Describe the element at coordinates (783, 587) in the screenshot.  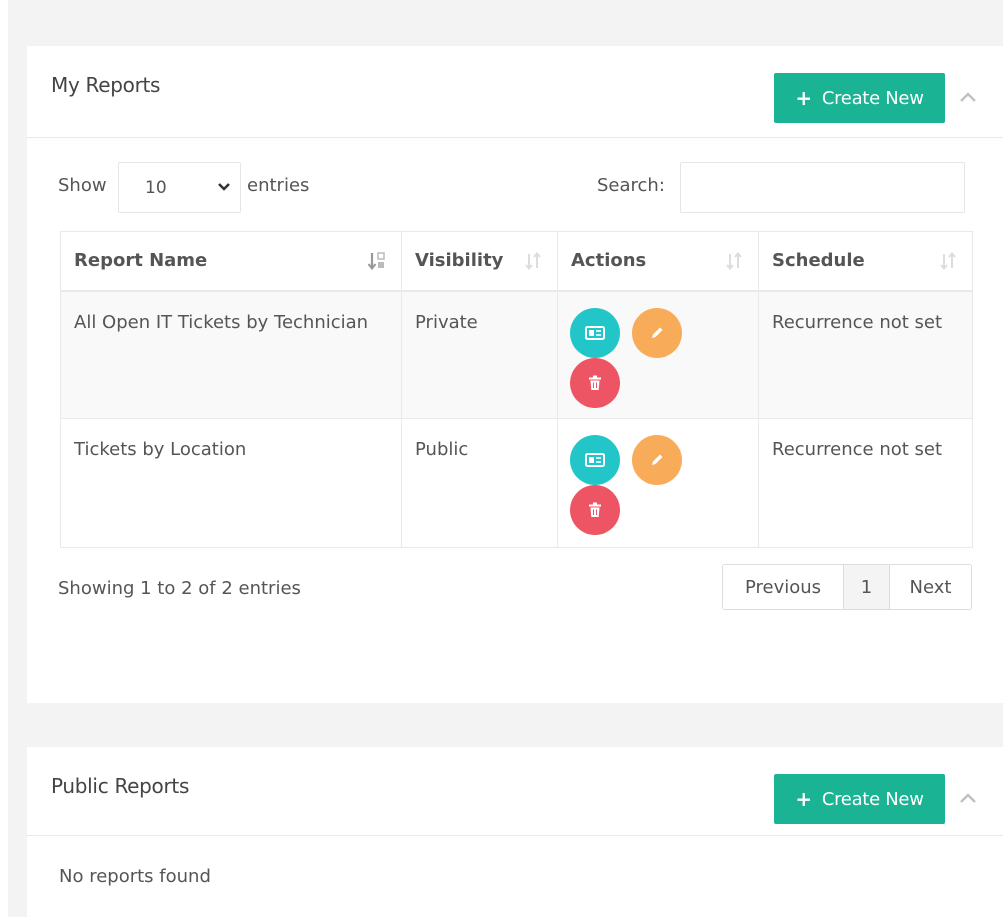
I see `previous-page-button: Previous` at that location.